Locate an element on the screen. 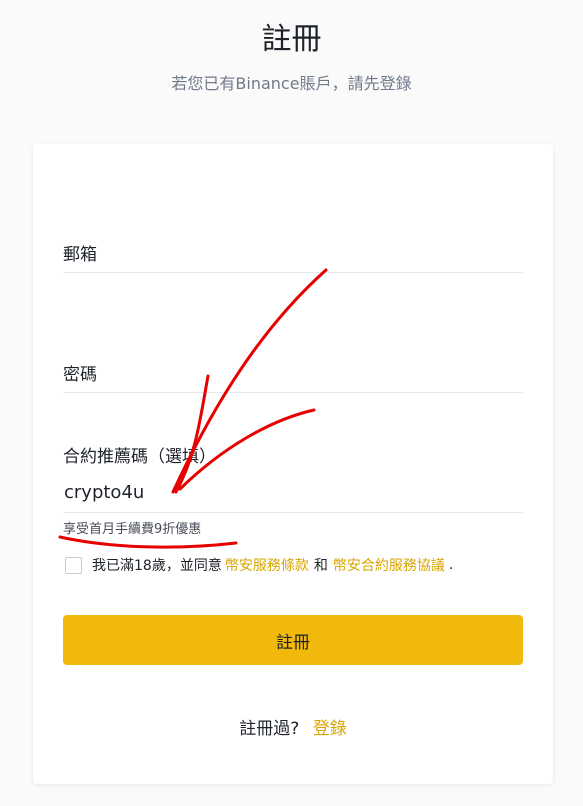 The height and width of the screenshot is (806, 583). registered-text: 註冊過? is located at coordinates (269, 729).